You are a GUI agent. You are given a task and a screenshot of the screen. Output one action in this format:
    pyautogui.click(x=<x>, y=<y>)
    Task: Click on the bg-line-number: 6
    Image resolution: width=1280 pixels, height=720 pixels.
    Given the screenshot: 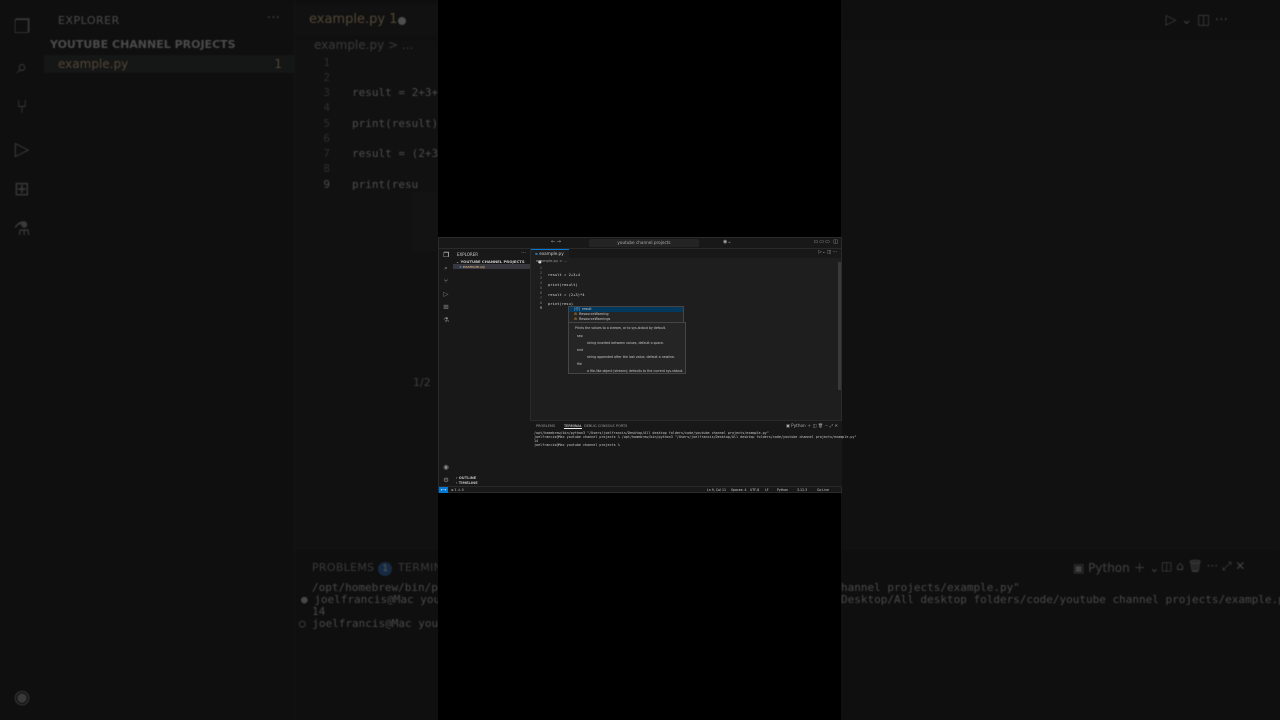 What is the action you would take?
    pyautogui.click(x=326, y=138)
    